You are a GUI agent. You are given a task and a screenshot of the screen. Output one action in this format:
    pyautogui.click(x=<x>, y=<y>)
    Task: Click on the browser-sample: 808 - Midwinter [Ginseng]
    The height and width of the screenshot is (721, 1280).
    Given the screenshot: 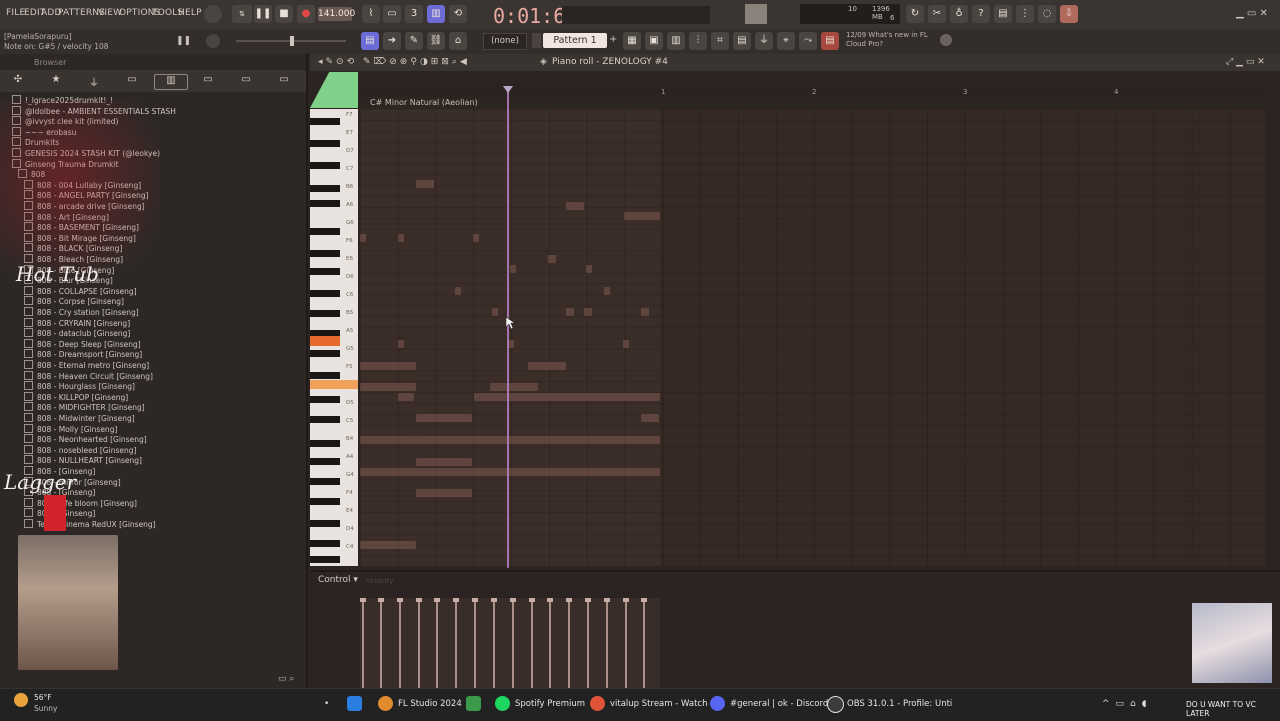 What is the action you would take?
    pyautogui.click(x=79, y=418)
    